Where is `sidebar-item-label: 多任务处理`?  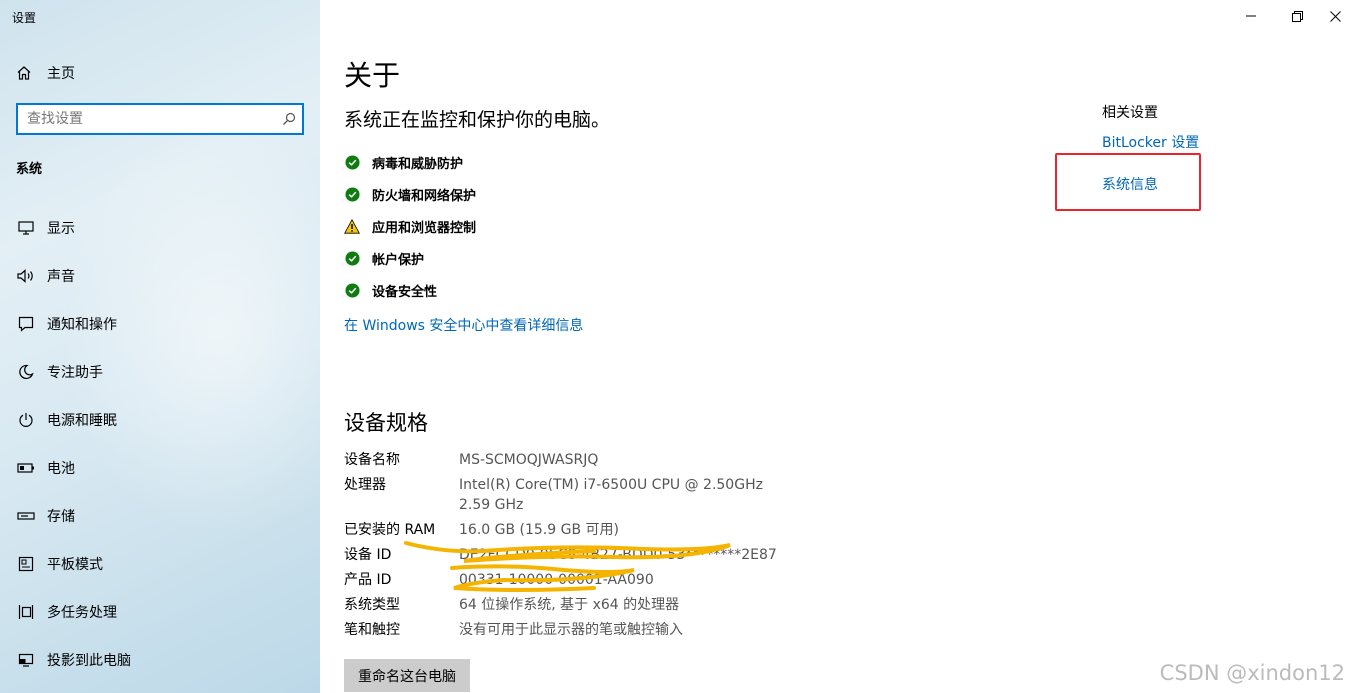 sidebar-item-label: 多任务处理 is located at coordinates (82, 613).